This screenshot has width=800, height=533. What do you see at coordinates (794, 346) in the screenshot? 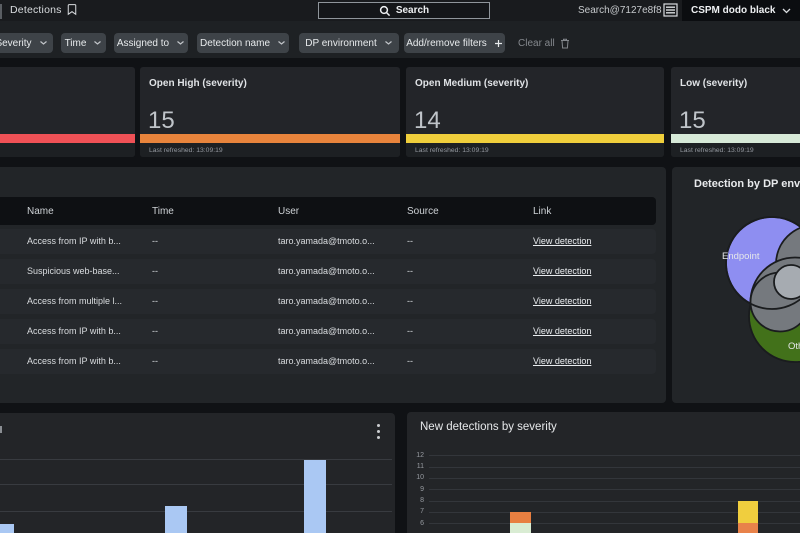
I see `svg-text: Other` at bounding box center [794, 346].